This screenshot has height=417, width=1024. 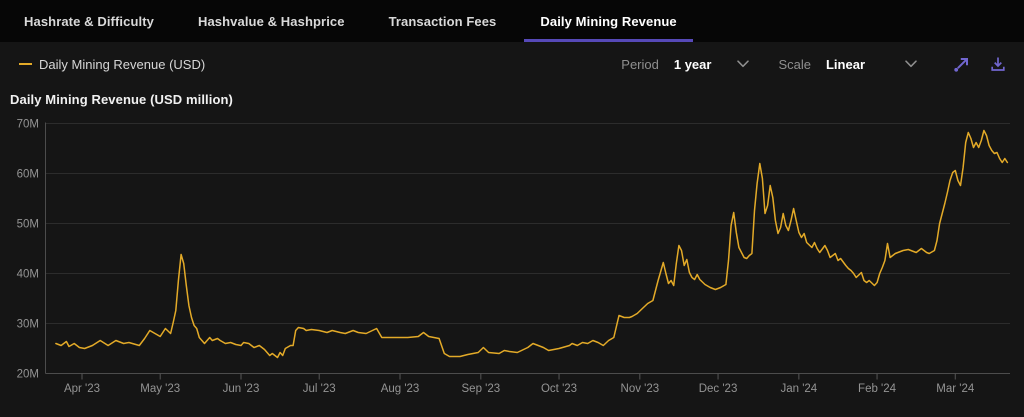 What do you see at coordinates (28, 375) in the screenshot?
I see `y-axis-tick-label: 20M` at bounding box center [28, 375].